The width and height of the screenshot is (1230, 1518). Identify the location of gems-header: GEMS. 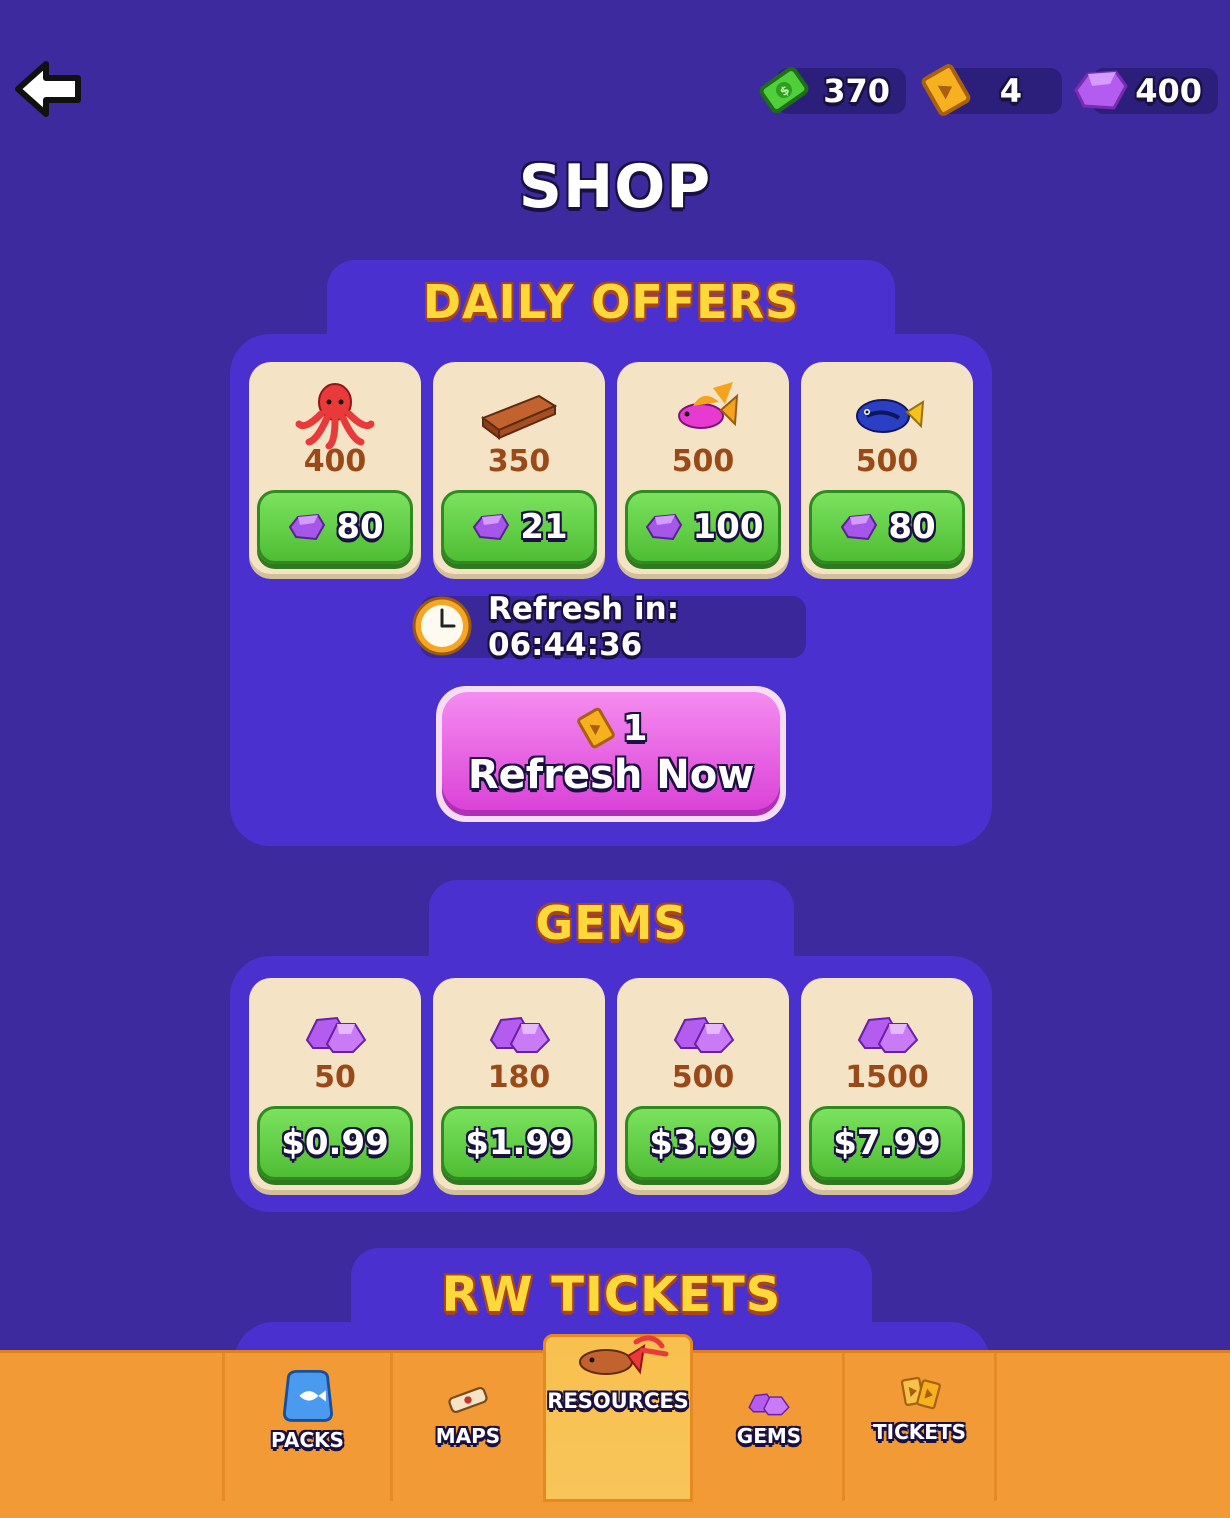
(611, 923).